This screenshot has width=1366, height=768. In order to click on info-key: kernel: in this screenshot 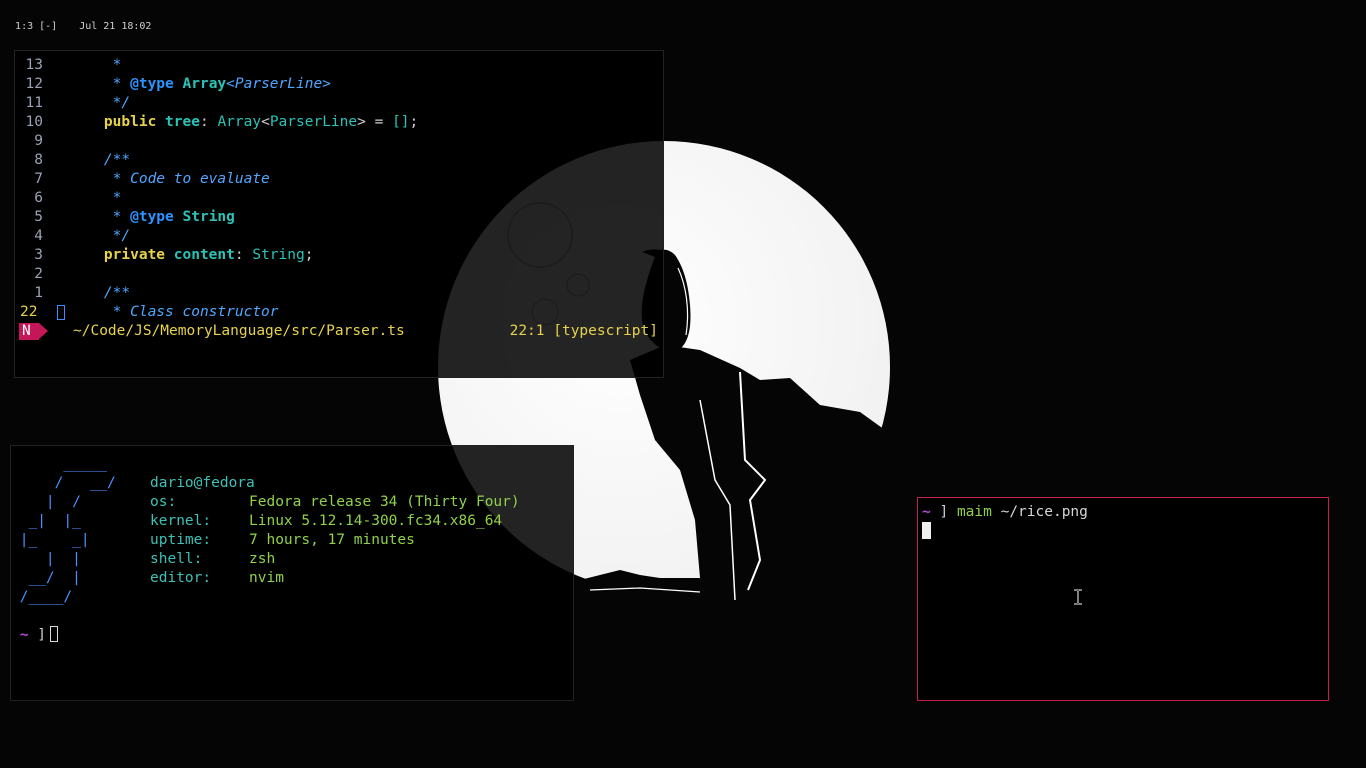, I will do `click(181, 521)`.